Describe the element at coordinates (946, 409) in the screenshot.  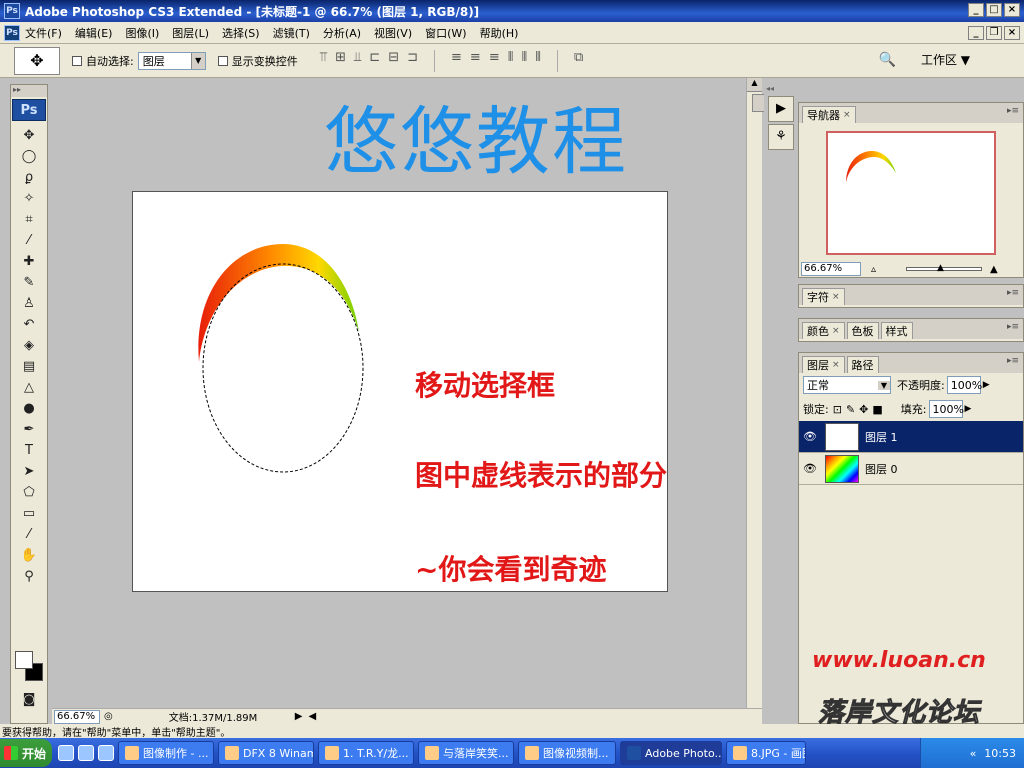
I see `fill-field: 100%` at that location.